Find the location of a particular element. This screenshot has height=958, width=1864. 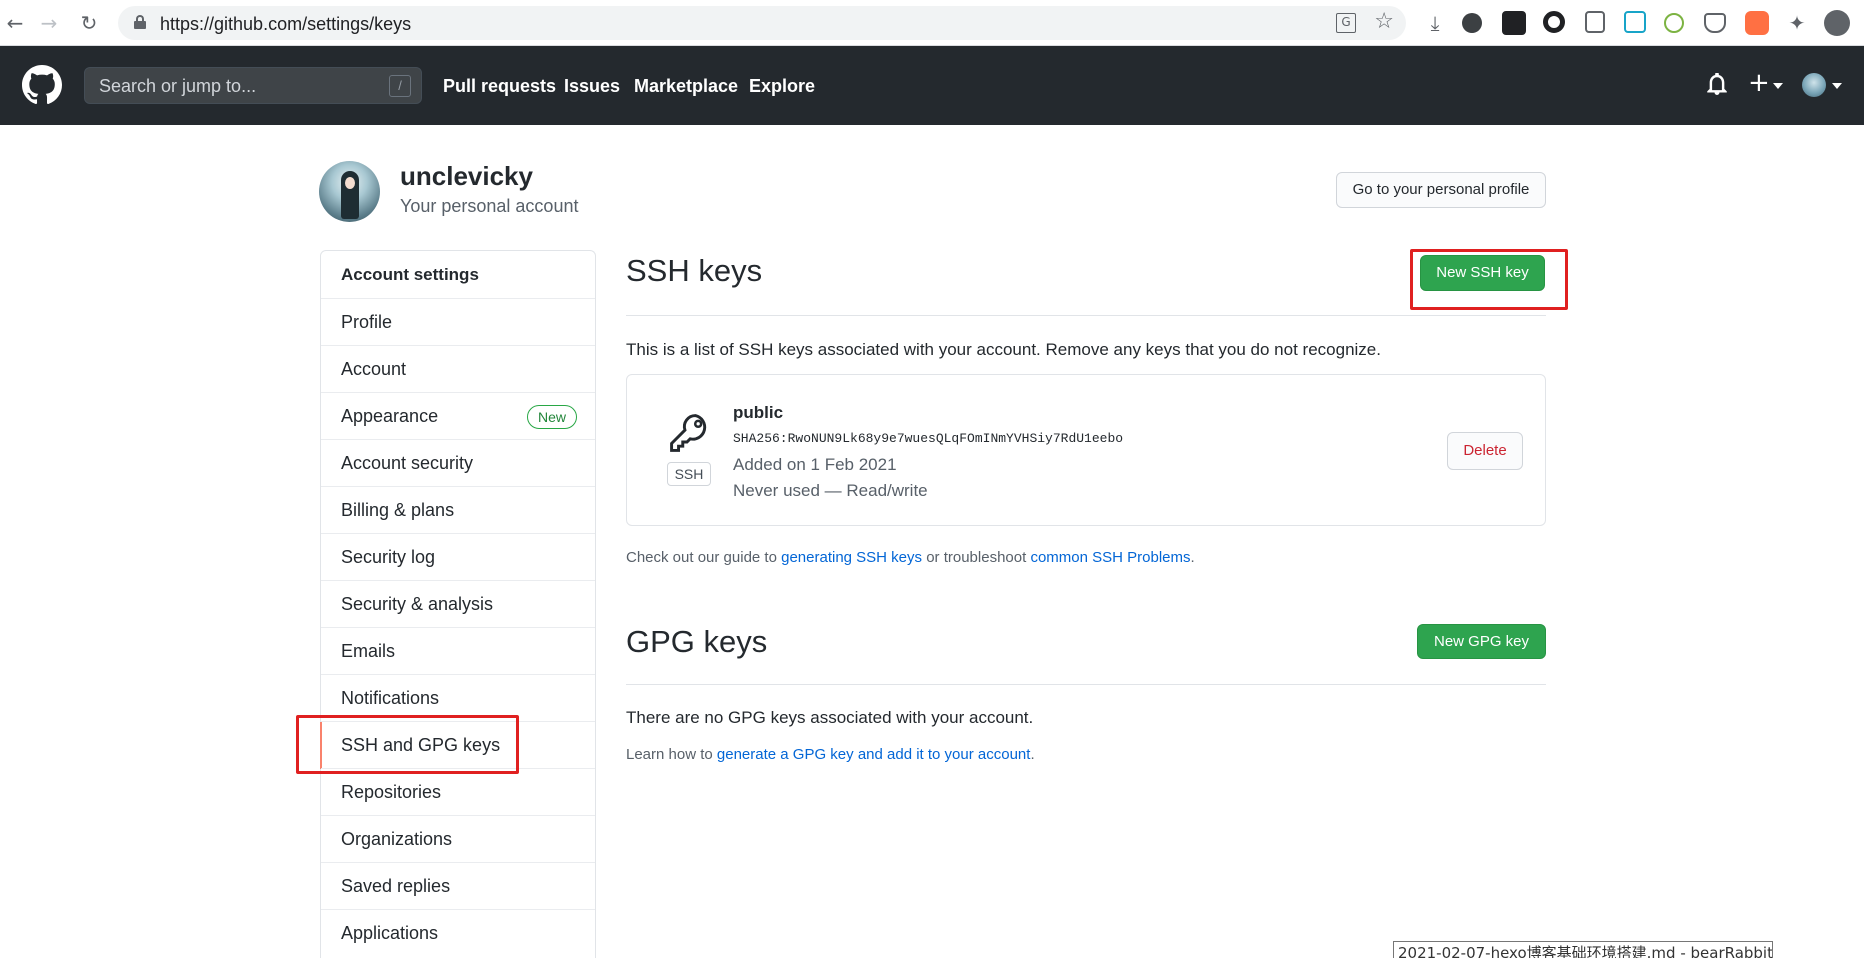

lock-icon is located at coordinates (140, 22).